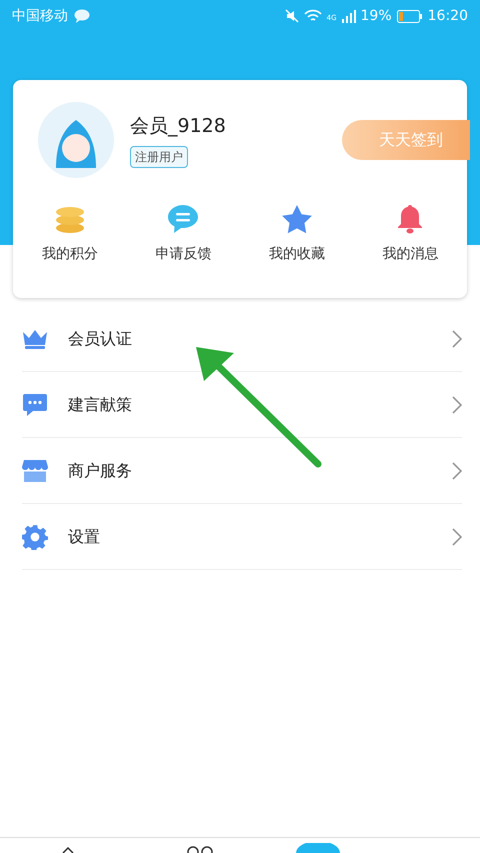 The height and width of the screenshot is (853, 480). I want to click on chat-notification-icon, so click(82, 16).